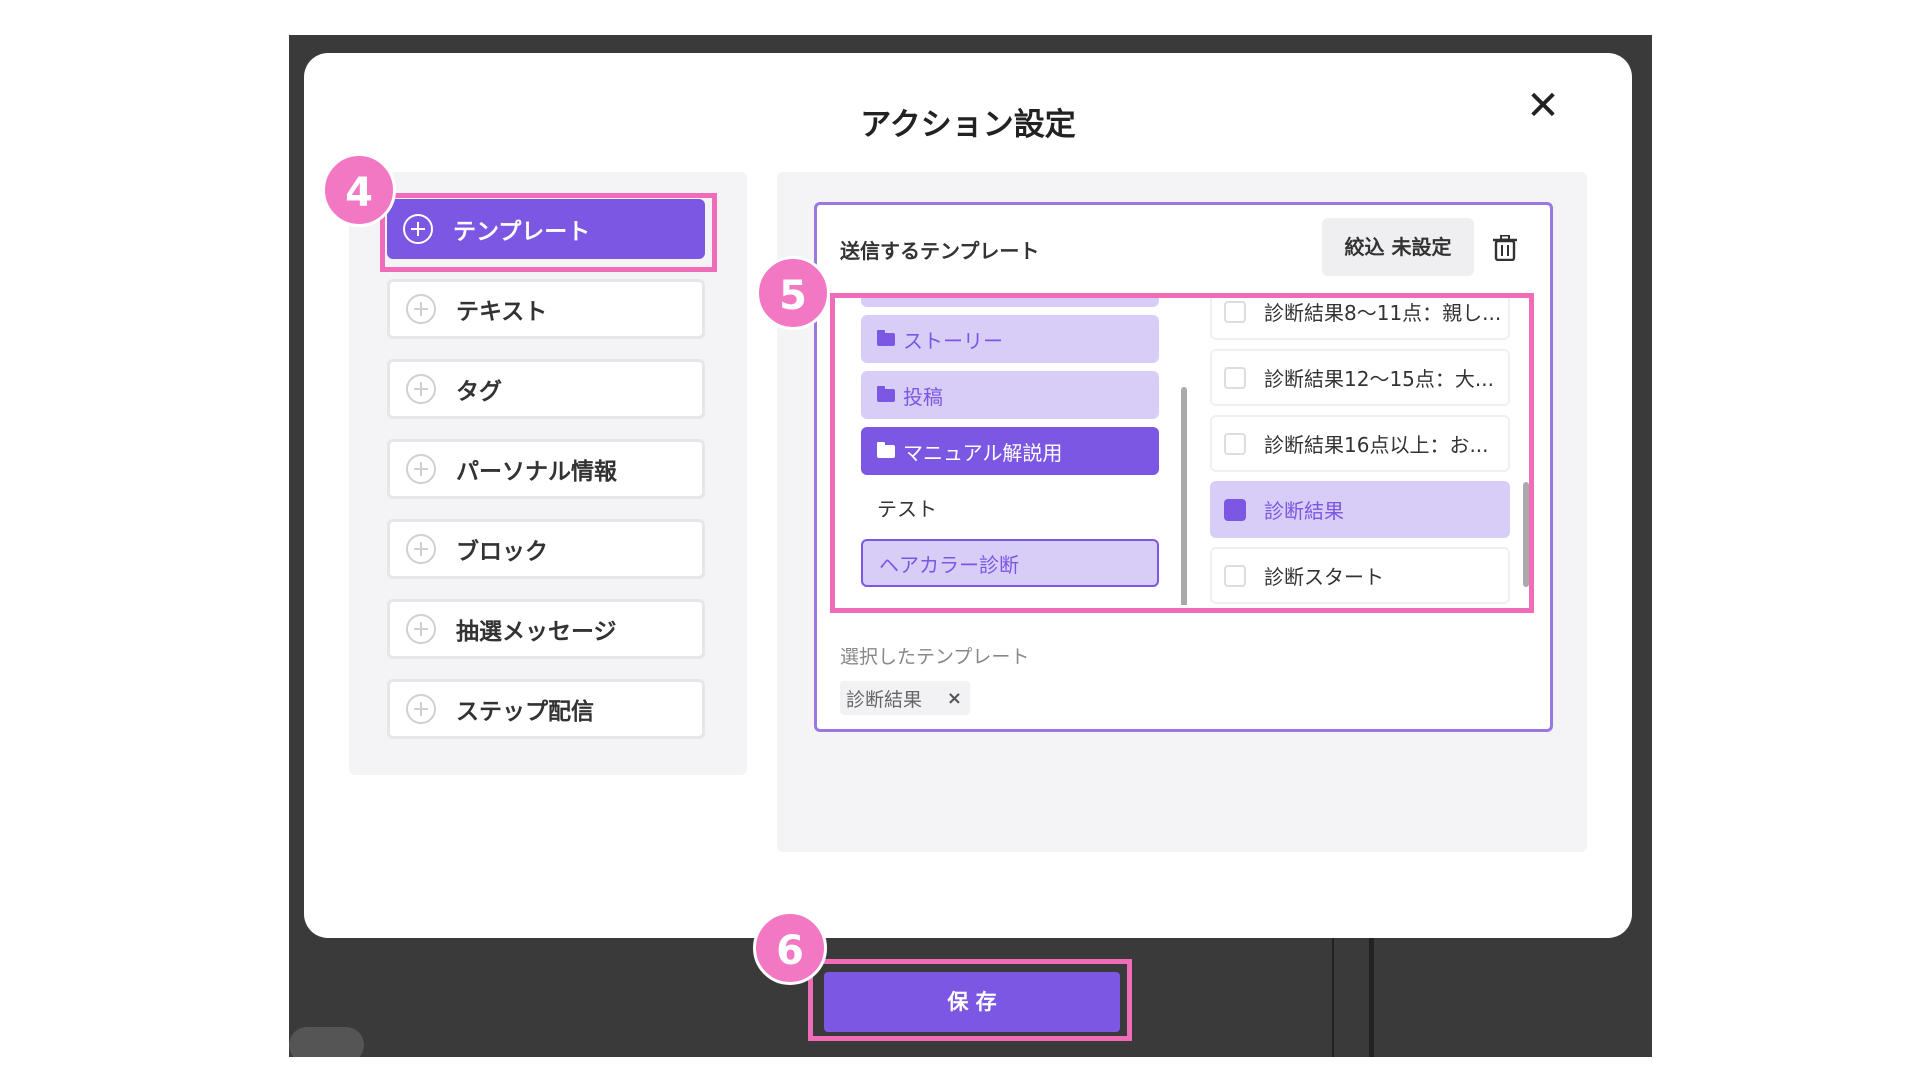 The height and width of the screenshot is (1080, 1920). What do you see at coordinates (1182, 453) in the screenshot?
I see `highlight-box-list` at bounding box center [1182, 453].